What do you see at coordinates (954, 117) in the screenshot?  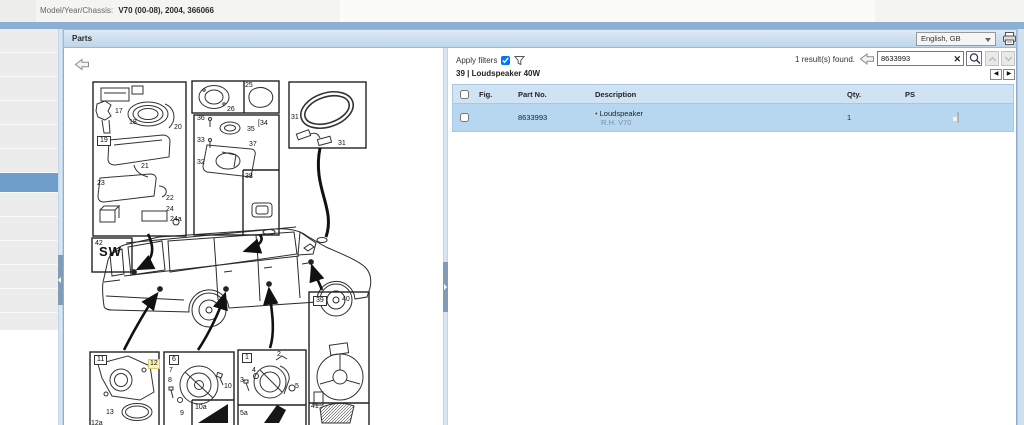 I see `cell-ps` at bounding box center [954, 117].